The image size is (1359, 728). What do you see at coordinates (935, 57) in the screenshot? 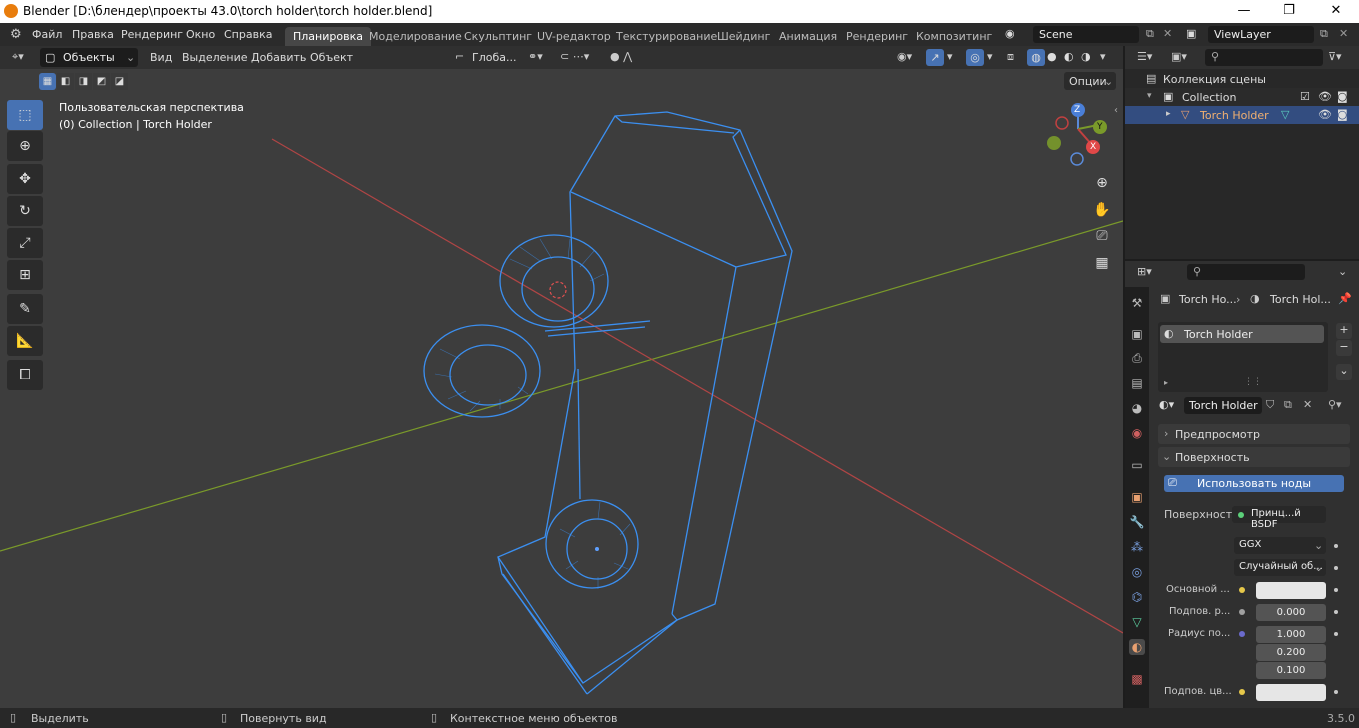
I see `gizmo-toggle-icon: ↗` at bounding box center [935, 57].